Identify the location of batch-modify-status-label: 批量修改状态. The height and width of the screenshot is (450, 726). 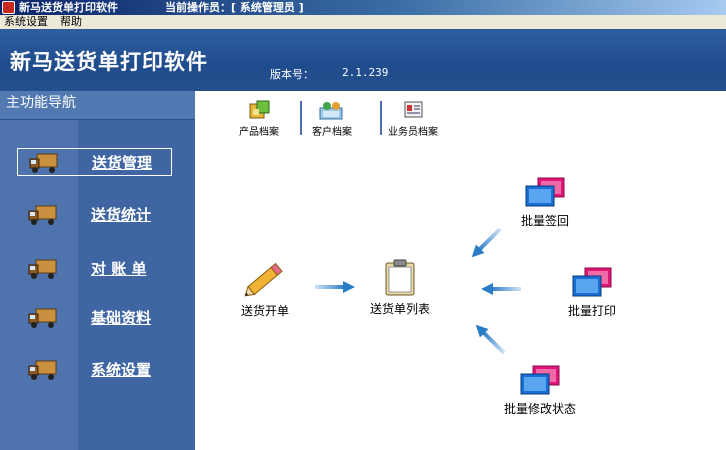
(540, 409).